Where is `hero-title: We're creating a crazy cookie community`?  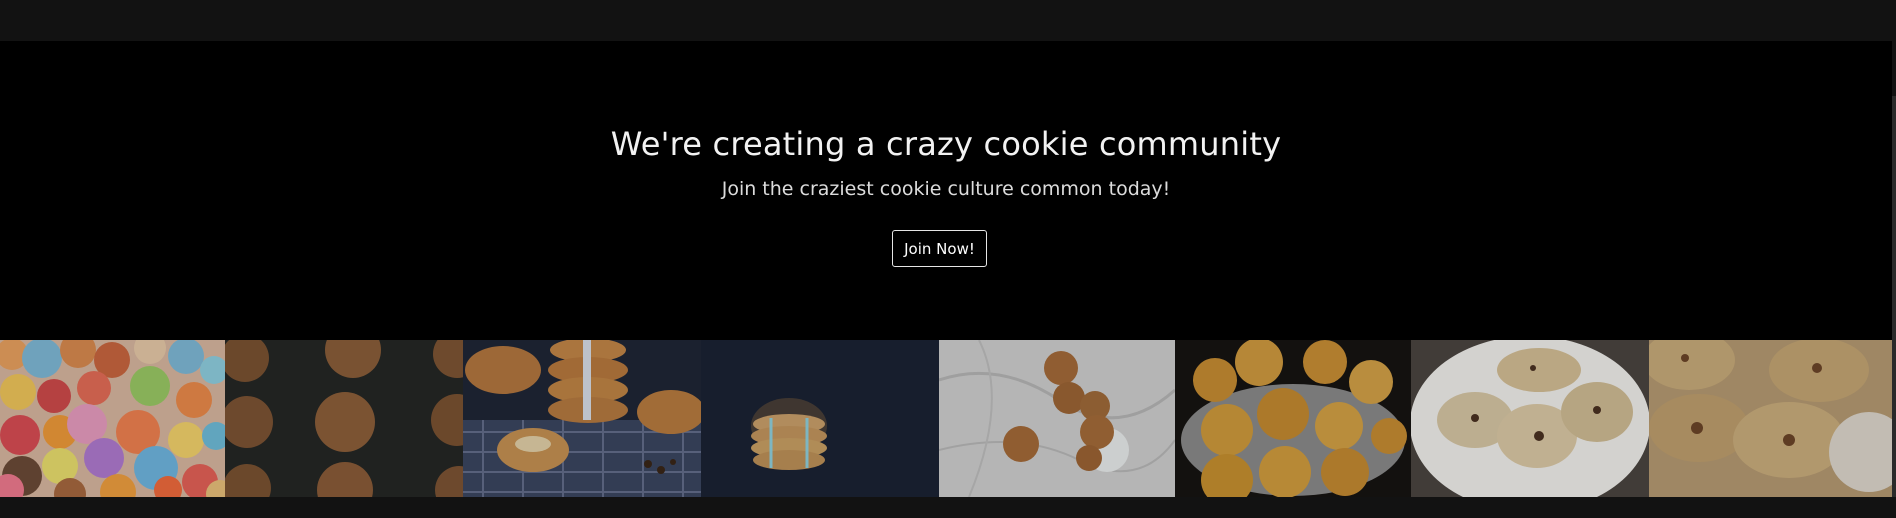
hero-title: We're creating a crazy cookie community is located at coordinates (946, 144).